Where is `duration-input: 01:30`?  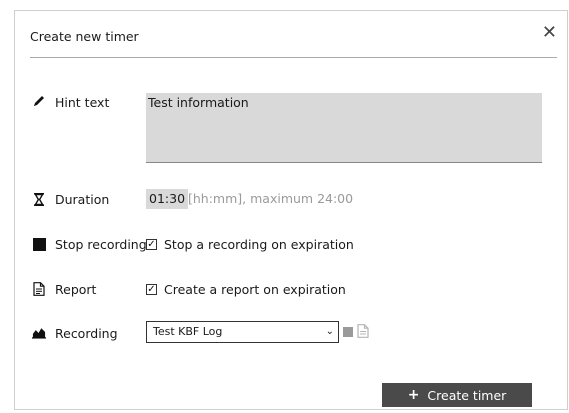 duration-input: 01:30 is located at coordinates (167, 199).